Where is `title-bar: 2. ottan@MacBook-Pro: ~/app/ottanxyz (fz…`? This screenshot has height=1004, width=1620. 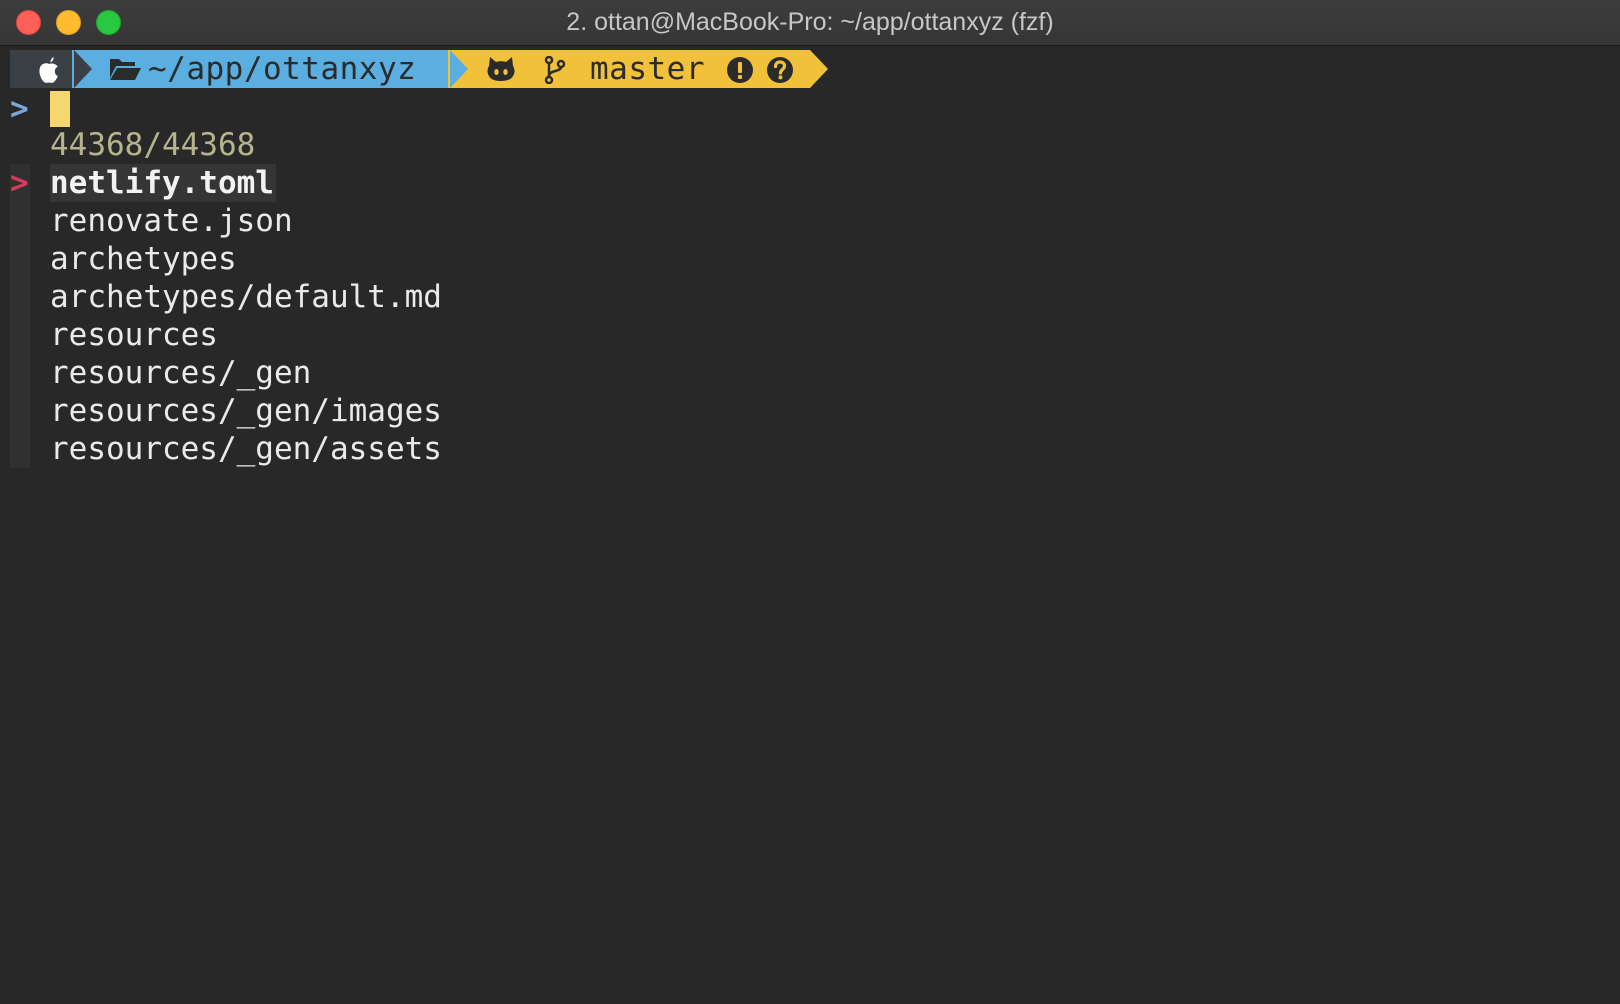
title-bar: 2. ottan@MacBook-Pro: ~/app/ottanxyz (fz… is located at coordinates (810, 23).